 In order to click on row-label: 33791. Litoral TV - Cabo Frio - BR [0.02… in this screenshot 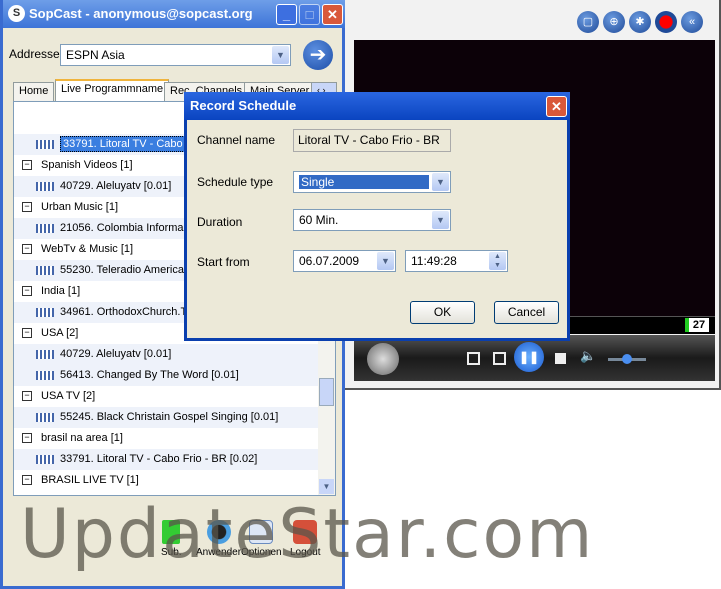, I will do `click(159, 459)`.